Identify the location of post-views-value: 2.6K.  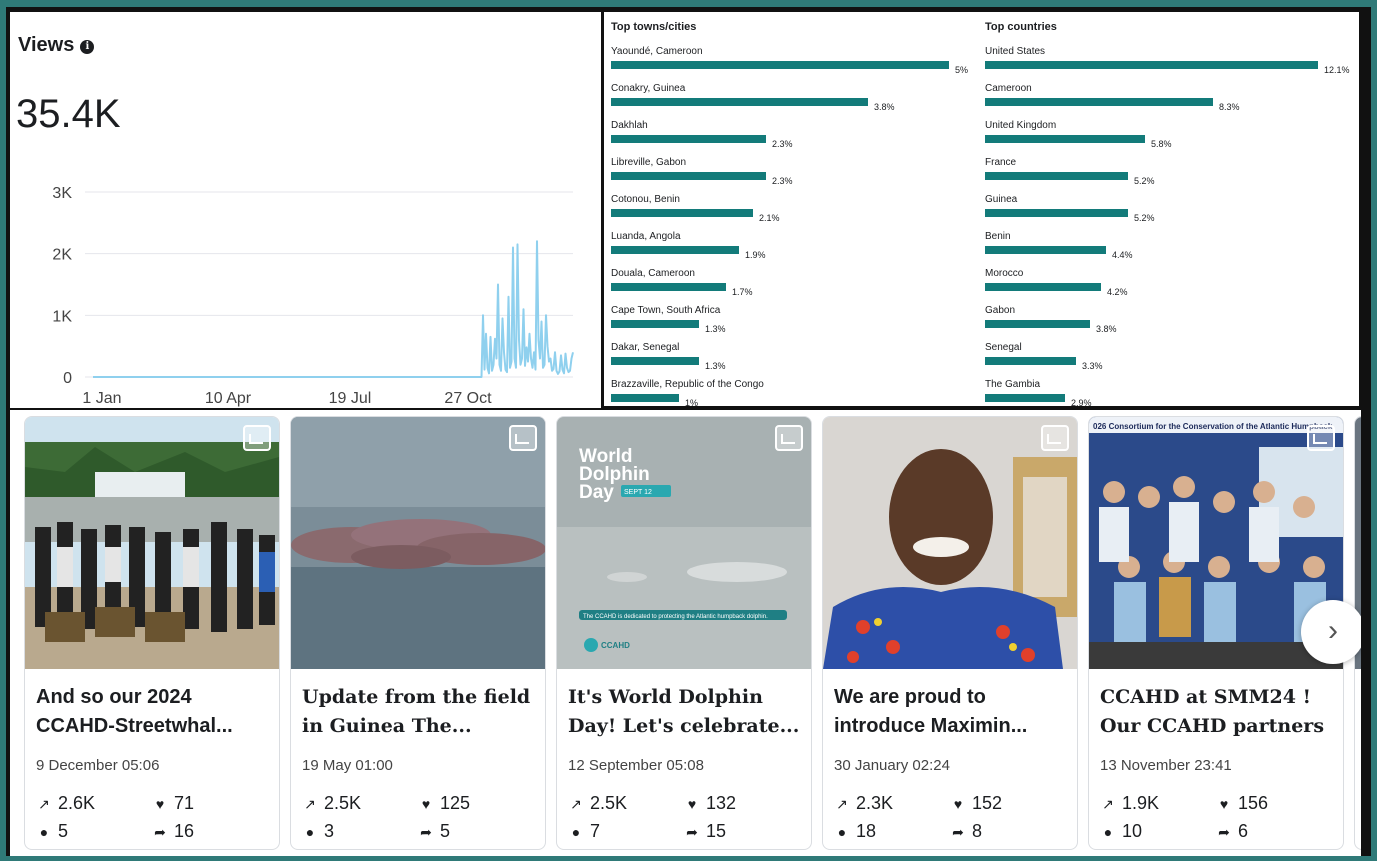
(77, 803).